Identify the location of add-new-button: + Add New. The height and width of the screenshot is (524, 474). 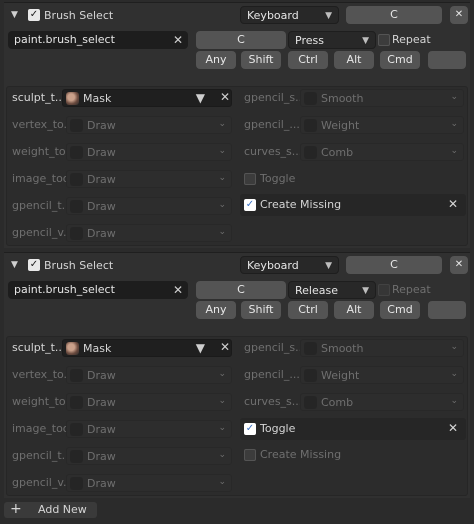
(50, 509).